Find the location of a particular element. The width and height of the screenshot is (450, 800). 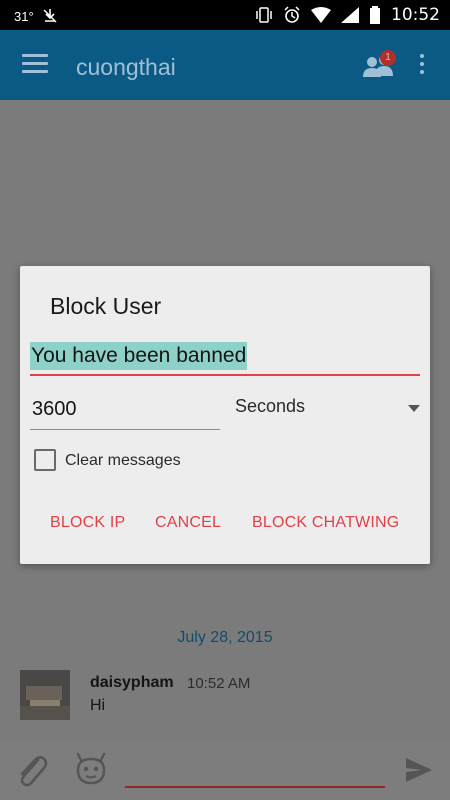

cancel-button: CANCEL is located at coordinates (188, 523).